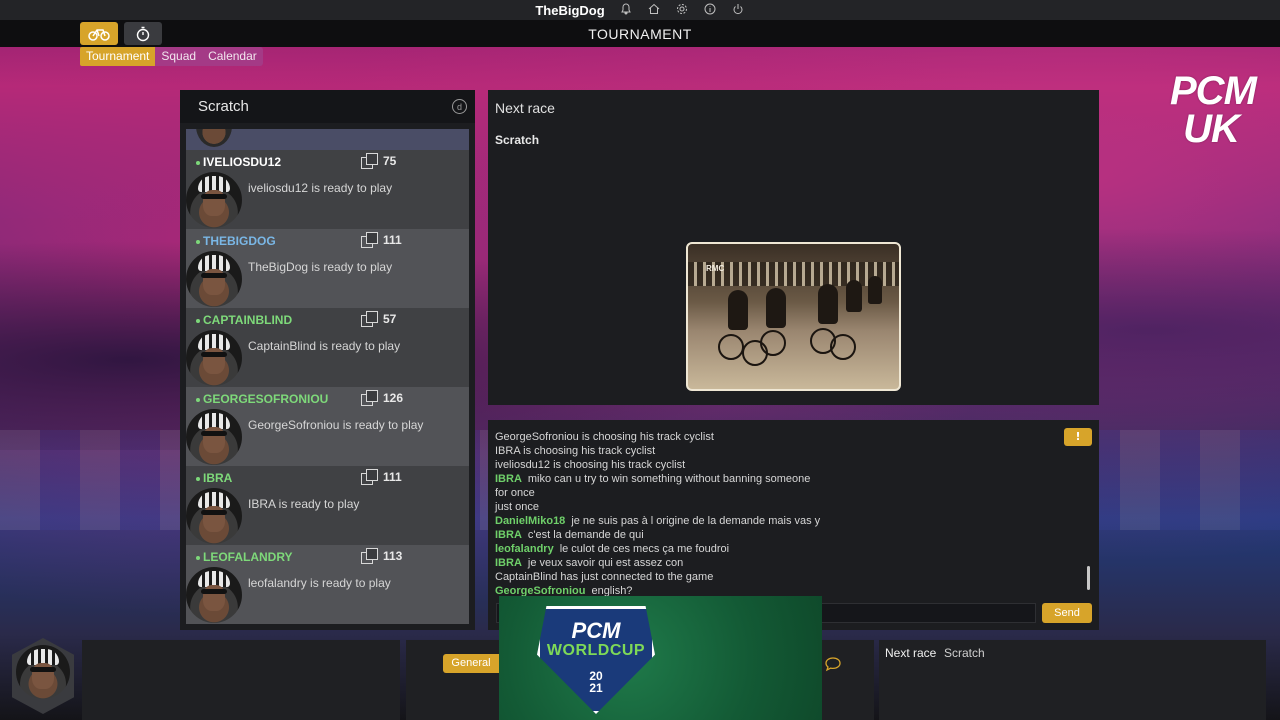 This screenshot has height=720, width=1280. I want to click on player-name: IVELIOSDU12, so click(238, 162).